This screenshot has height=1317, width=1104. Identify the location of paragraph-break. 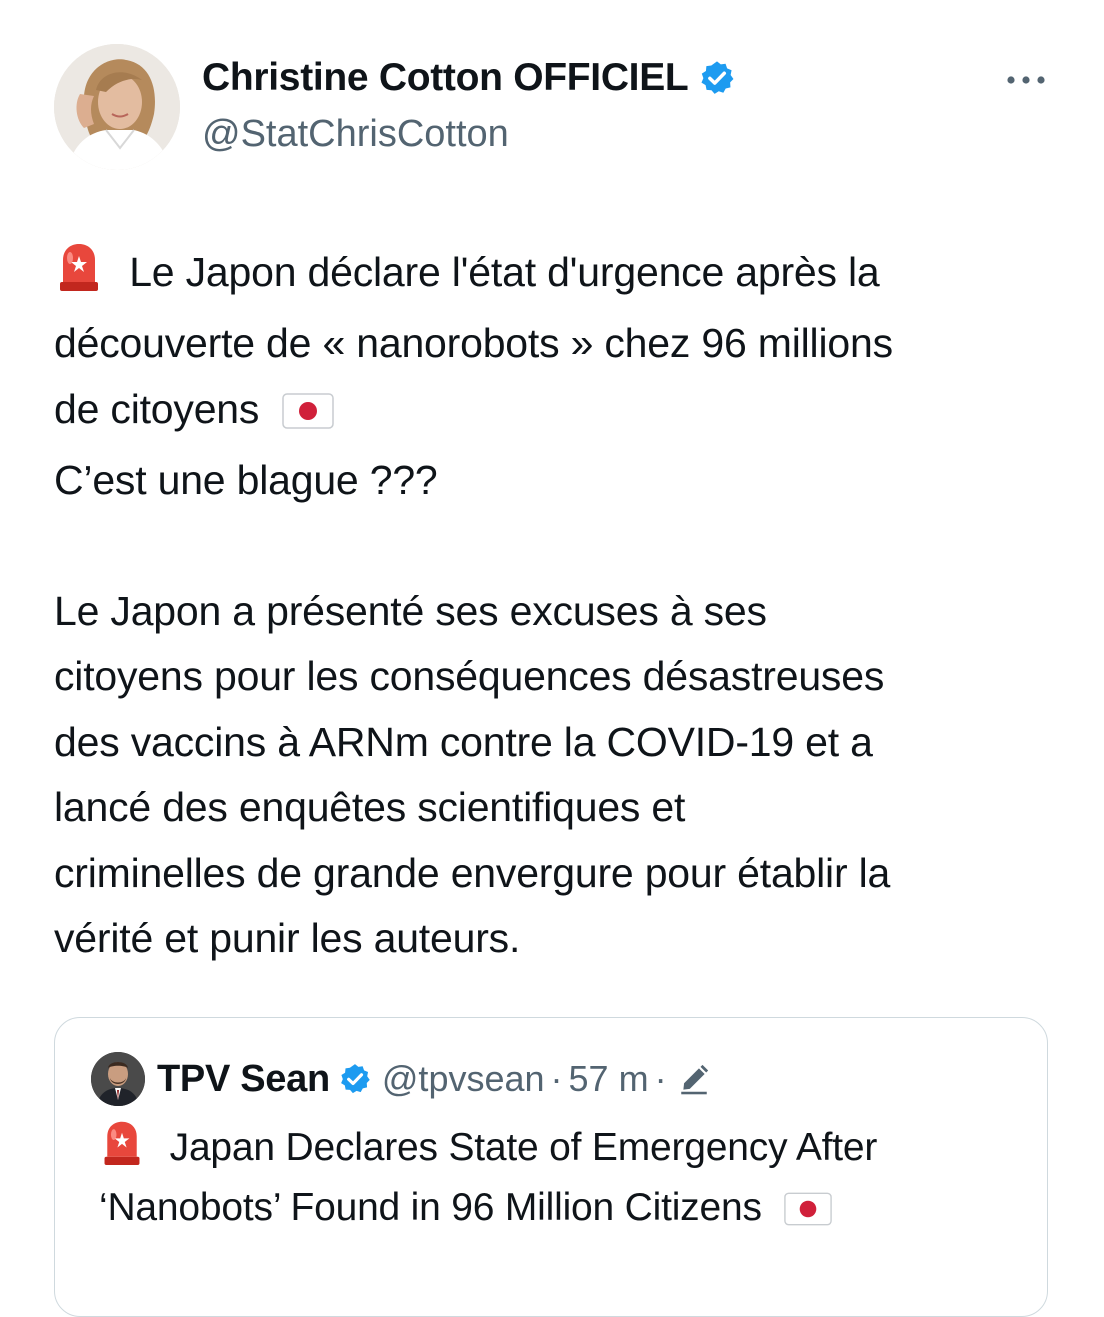
(559, 546).